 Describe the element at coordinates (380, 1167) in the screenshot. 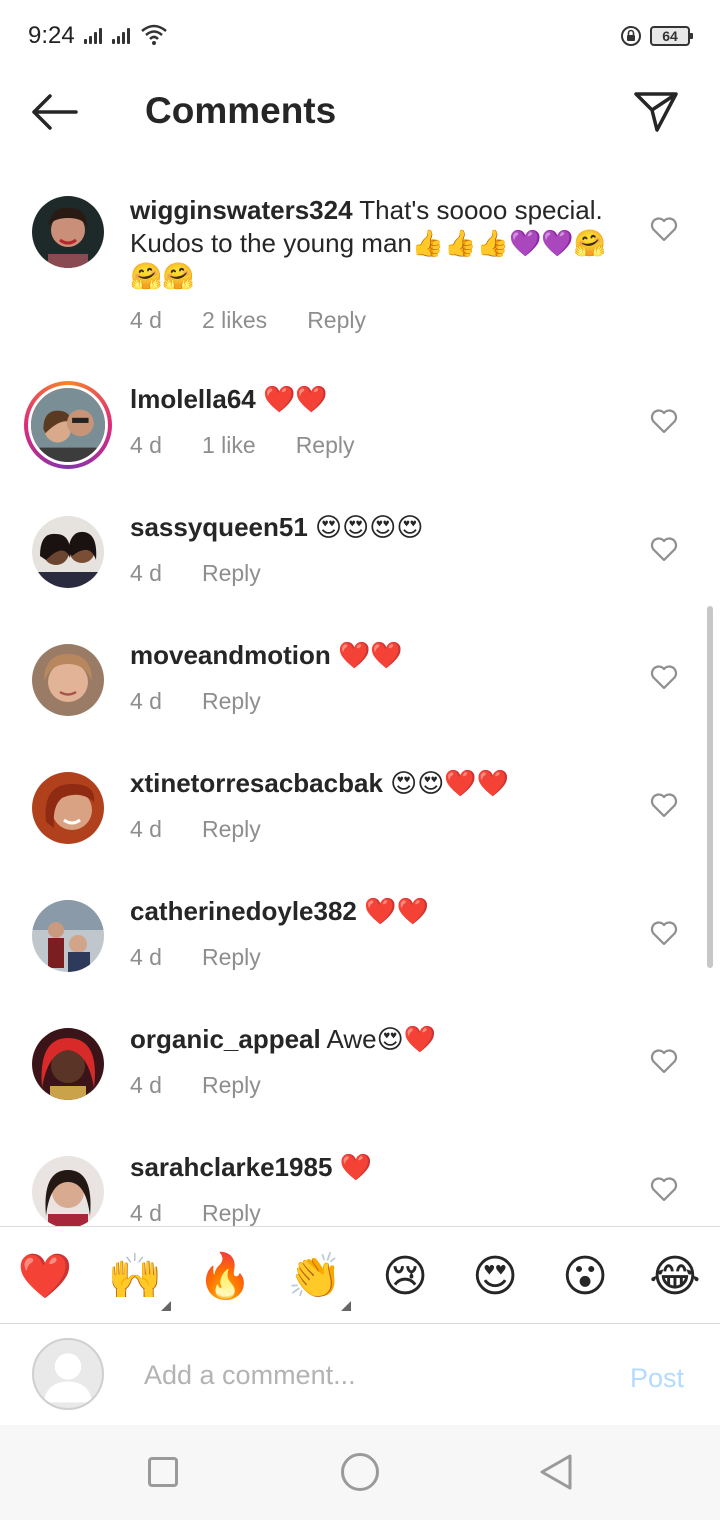

I see `comment-text: sarahclarke1985 ❤️` at that location.